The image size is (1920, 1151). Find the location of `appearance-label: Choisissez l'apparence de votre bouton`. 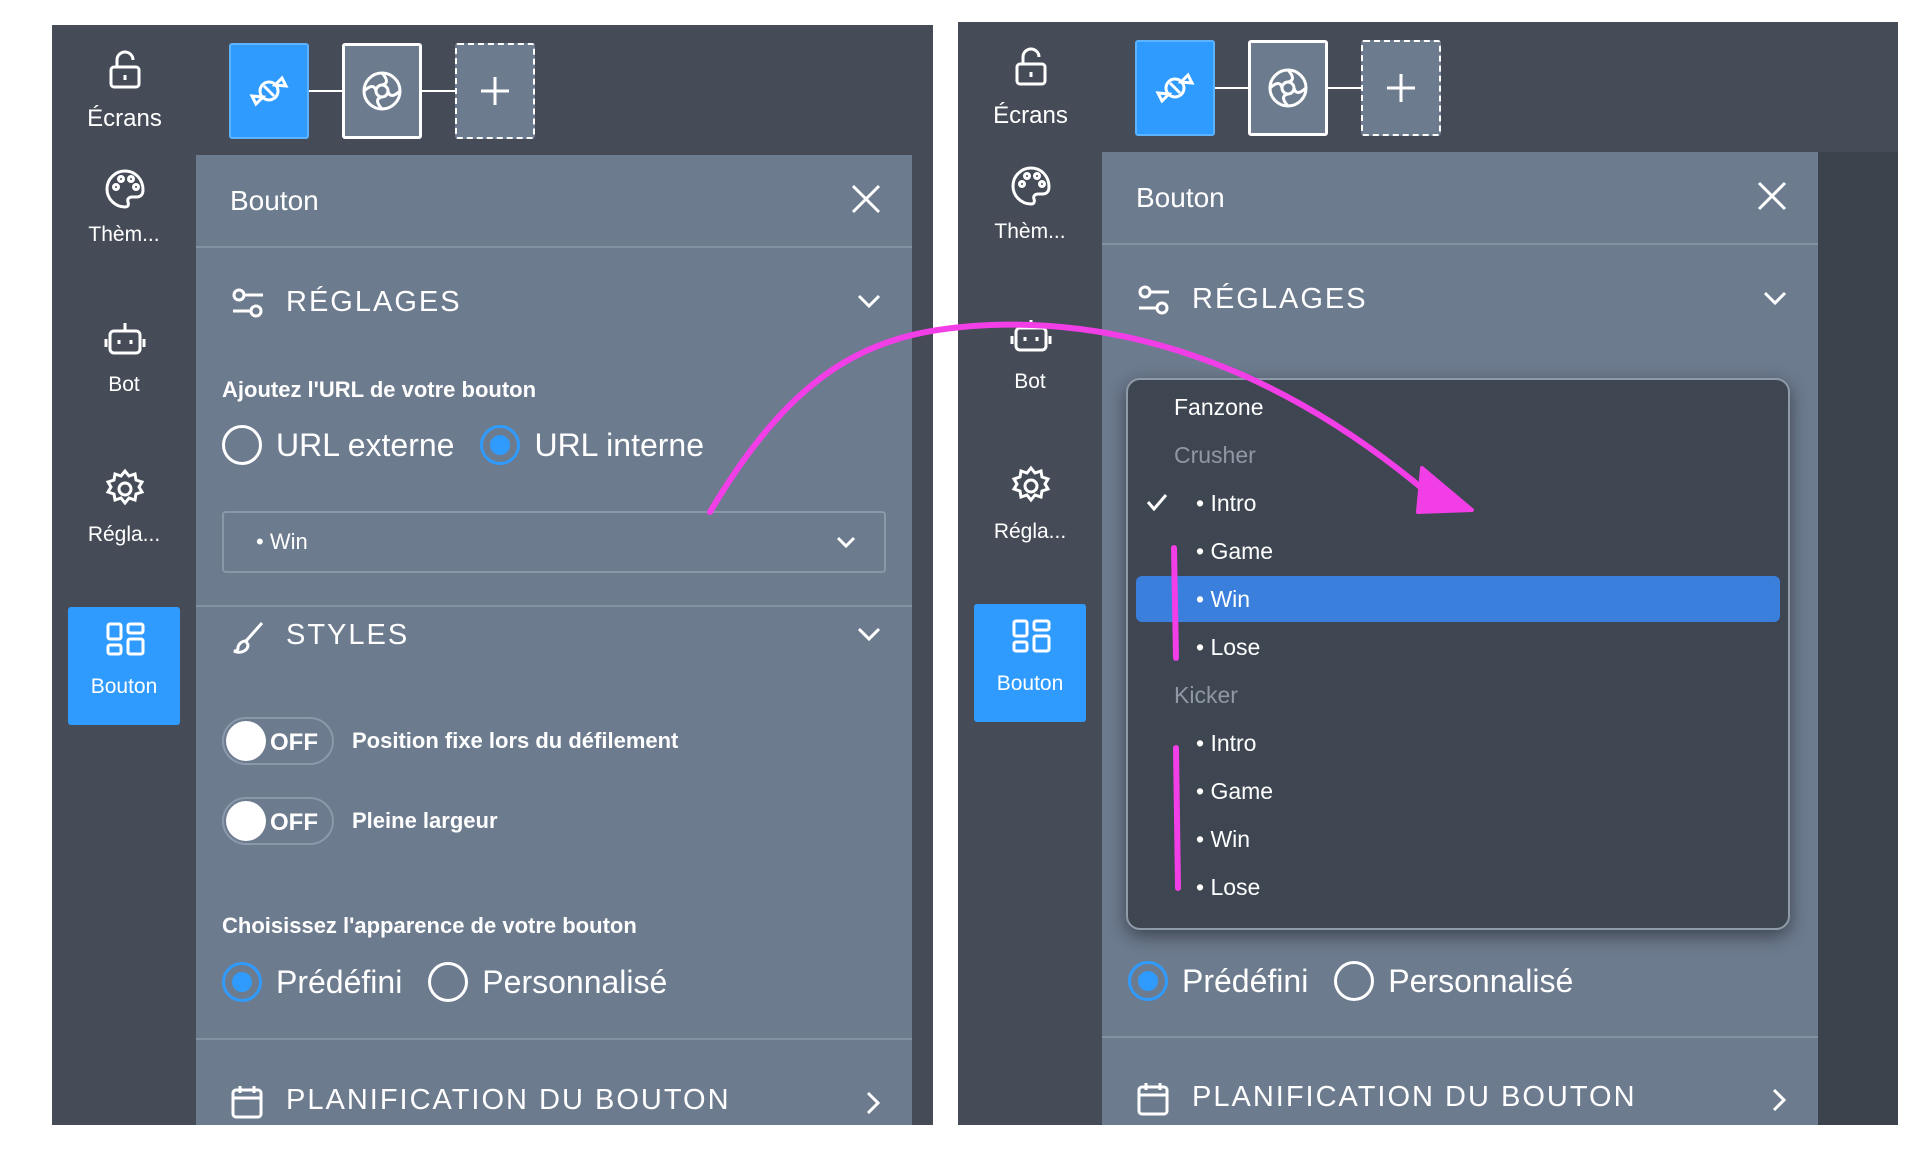

appearance-label: Choisissez l'apparence de votre bouton is located at coordinates (429, 925).